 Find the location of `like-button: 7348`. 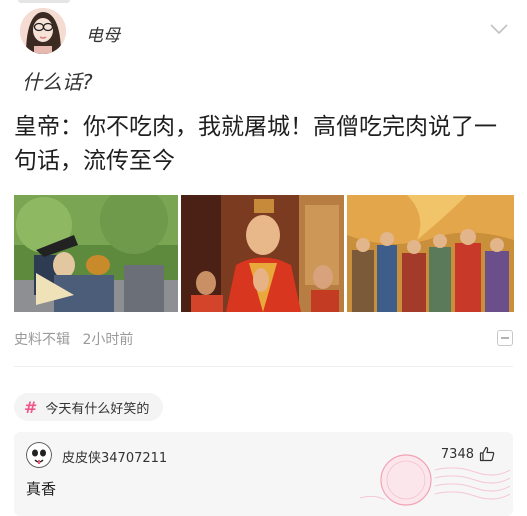

like-button: 7348 is located at coordinates (468, 454).